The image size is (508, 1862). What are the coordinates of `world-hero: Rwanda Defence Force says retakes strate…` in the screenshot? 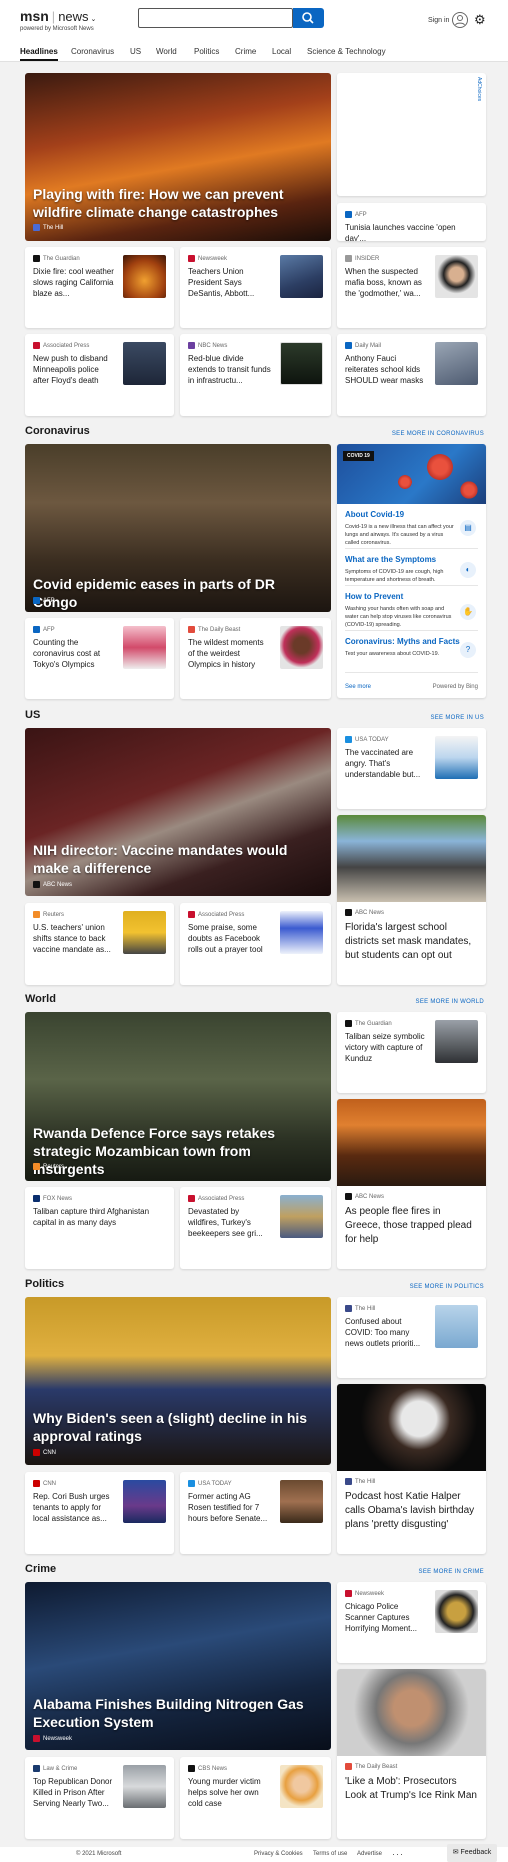 It's located at (178, 1096).